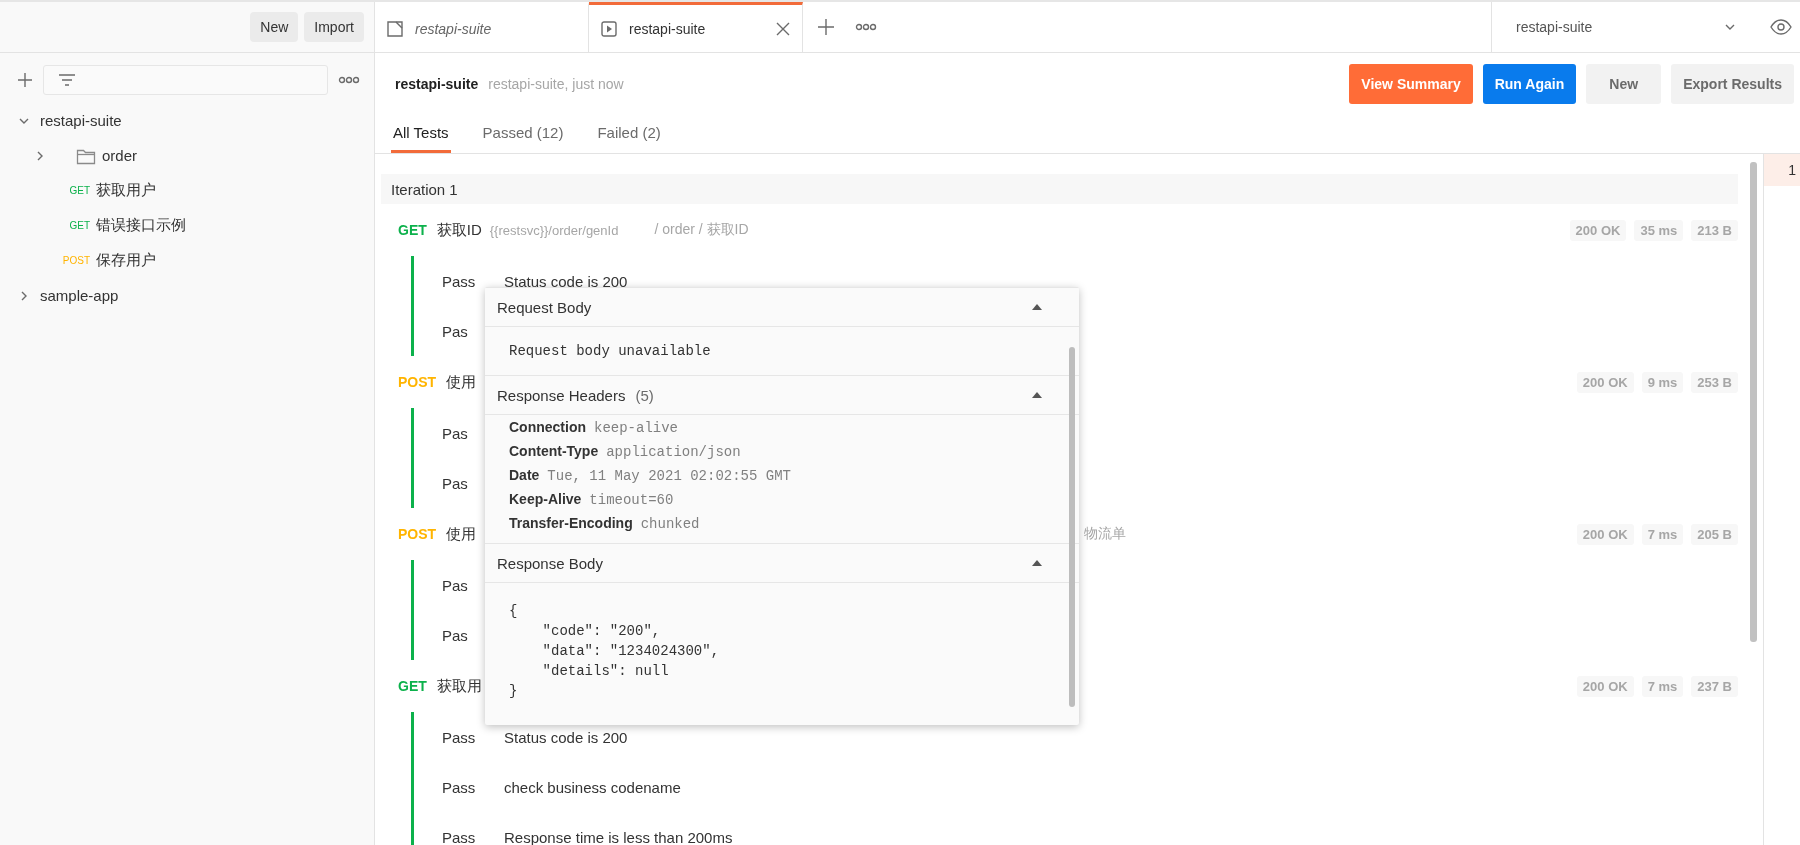 This screenshot has height=845, width=1800. I want to click on tree-label: 保存用户, so click(126, 260).